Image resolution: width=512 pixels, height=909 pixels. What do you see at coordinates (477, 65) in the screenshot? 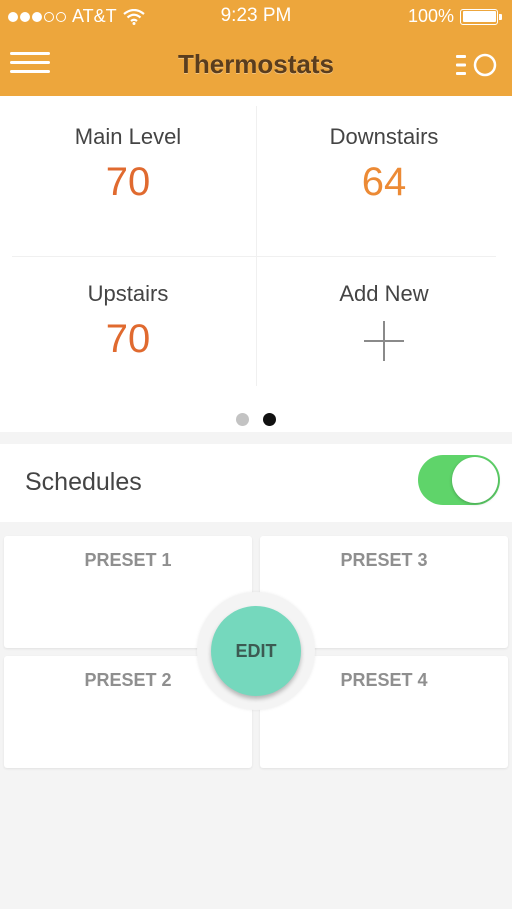
I see `list-toggle-icon` at bounding box center [477, 65].